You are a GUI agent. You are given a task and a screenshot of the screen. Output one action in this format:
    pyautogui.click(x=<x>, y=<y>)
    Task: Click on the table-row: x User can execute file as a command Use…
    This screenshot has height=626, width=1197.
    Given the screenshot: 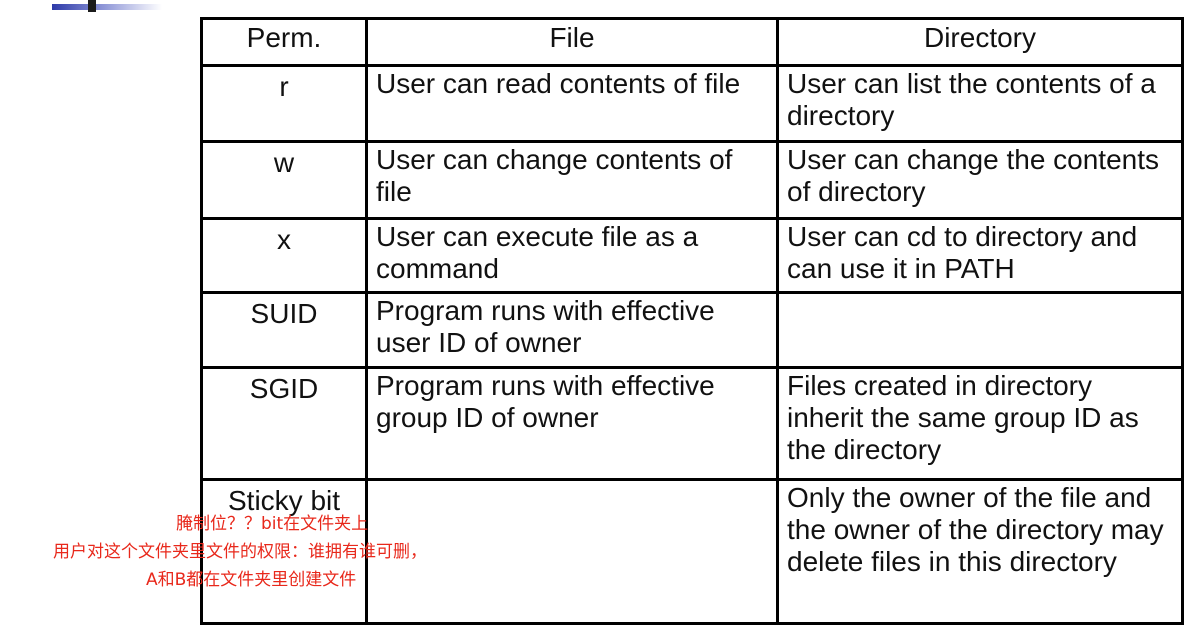 What is the action you would take?
    pyautogui.click(x=692, y=255)
    